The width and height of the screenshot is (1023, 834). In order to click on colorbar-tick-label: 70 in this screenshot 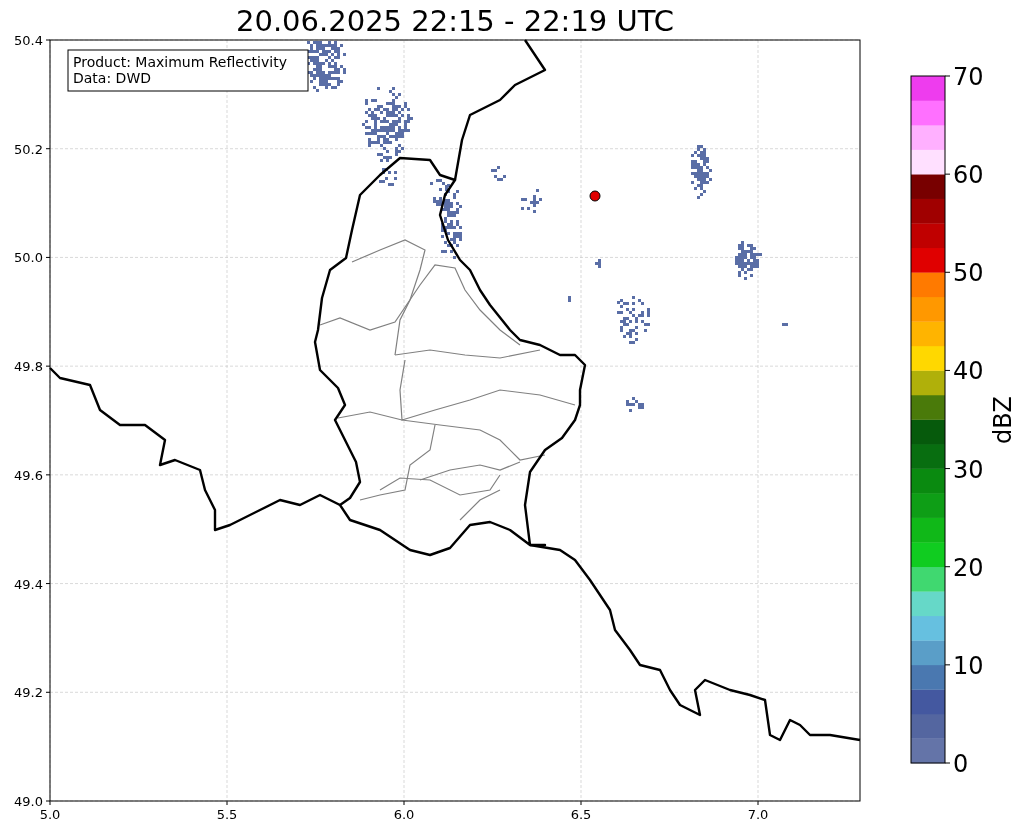, I will do `click(968, 77)`.